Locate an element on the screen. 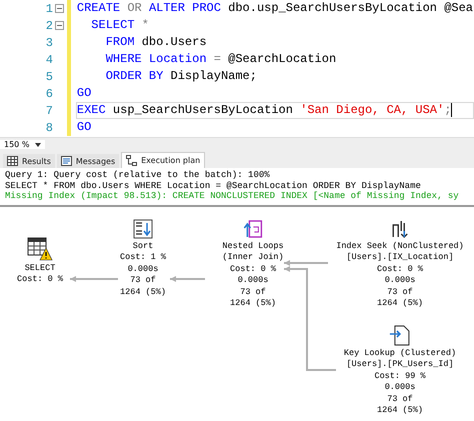 The width and height of the screenshot is (474, 421). plan-icon is located at coordinates (132, 160).